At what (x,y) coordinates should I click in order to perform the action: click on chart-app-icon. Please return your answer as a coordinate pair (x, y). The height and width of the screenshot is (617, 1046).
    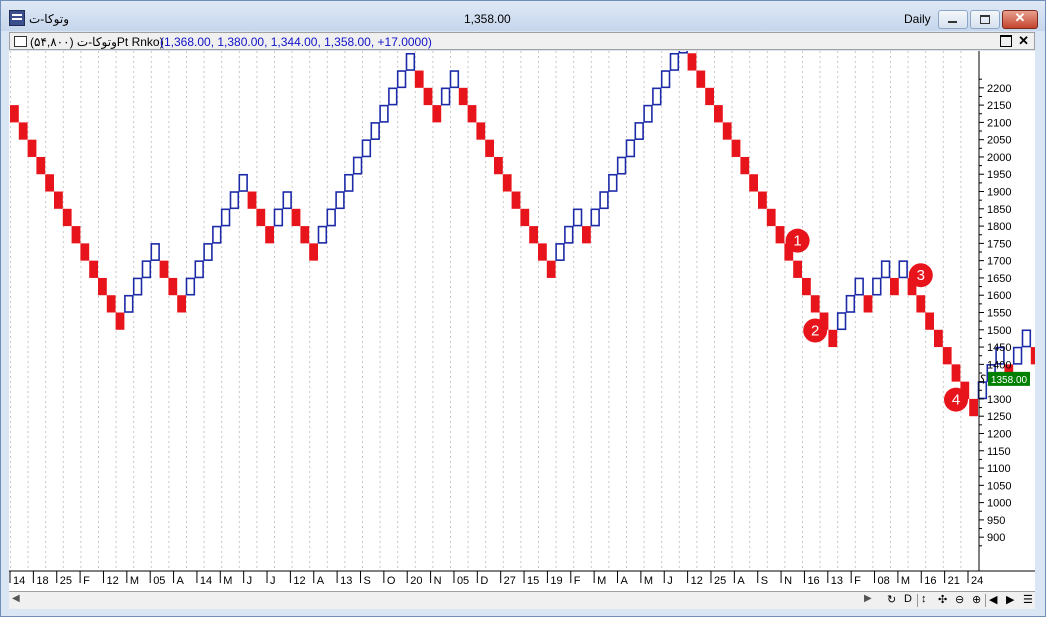
    Looking at the image, I should click on (17, 18).